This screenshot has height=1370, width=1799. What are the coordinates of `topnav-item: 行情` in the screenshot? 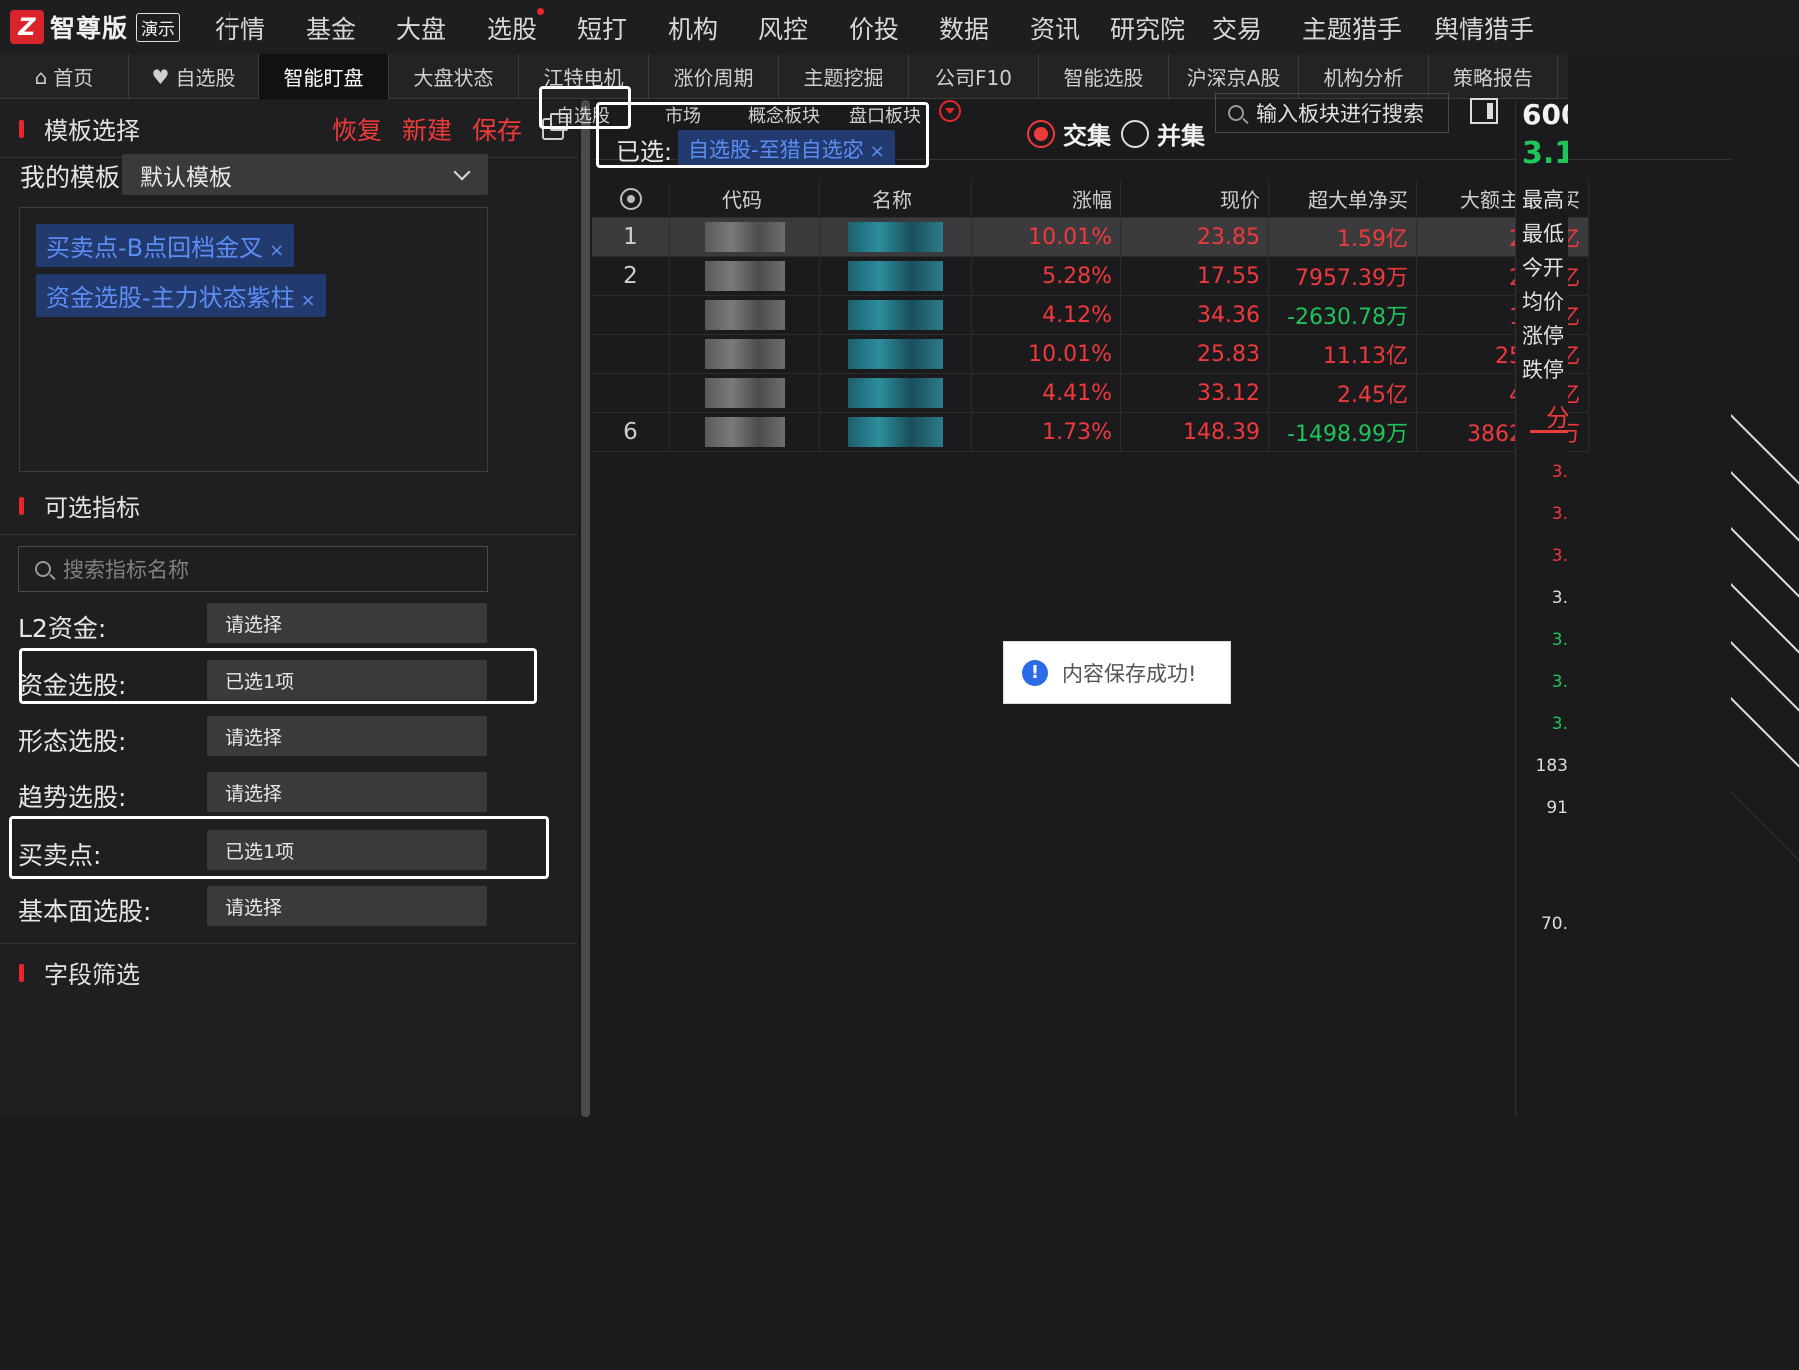 It's located at (240, 28).